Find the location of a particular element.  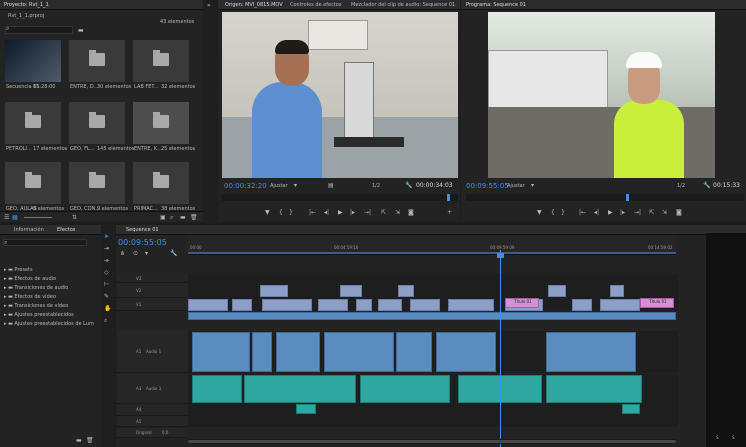

zoom-tool-icon: ⌕ is located at coordinates (105, 321).